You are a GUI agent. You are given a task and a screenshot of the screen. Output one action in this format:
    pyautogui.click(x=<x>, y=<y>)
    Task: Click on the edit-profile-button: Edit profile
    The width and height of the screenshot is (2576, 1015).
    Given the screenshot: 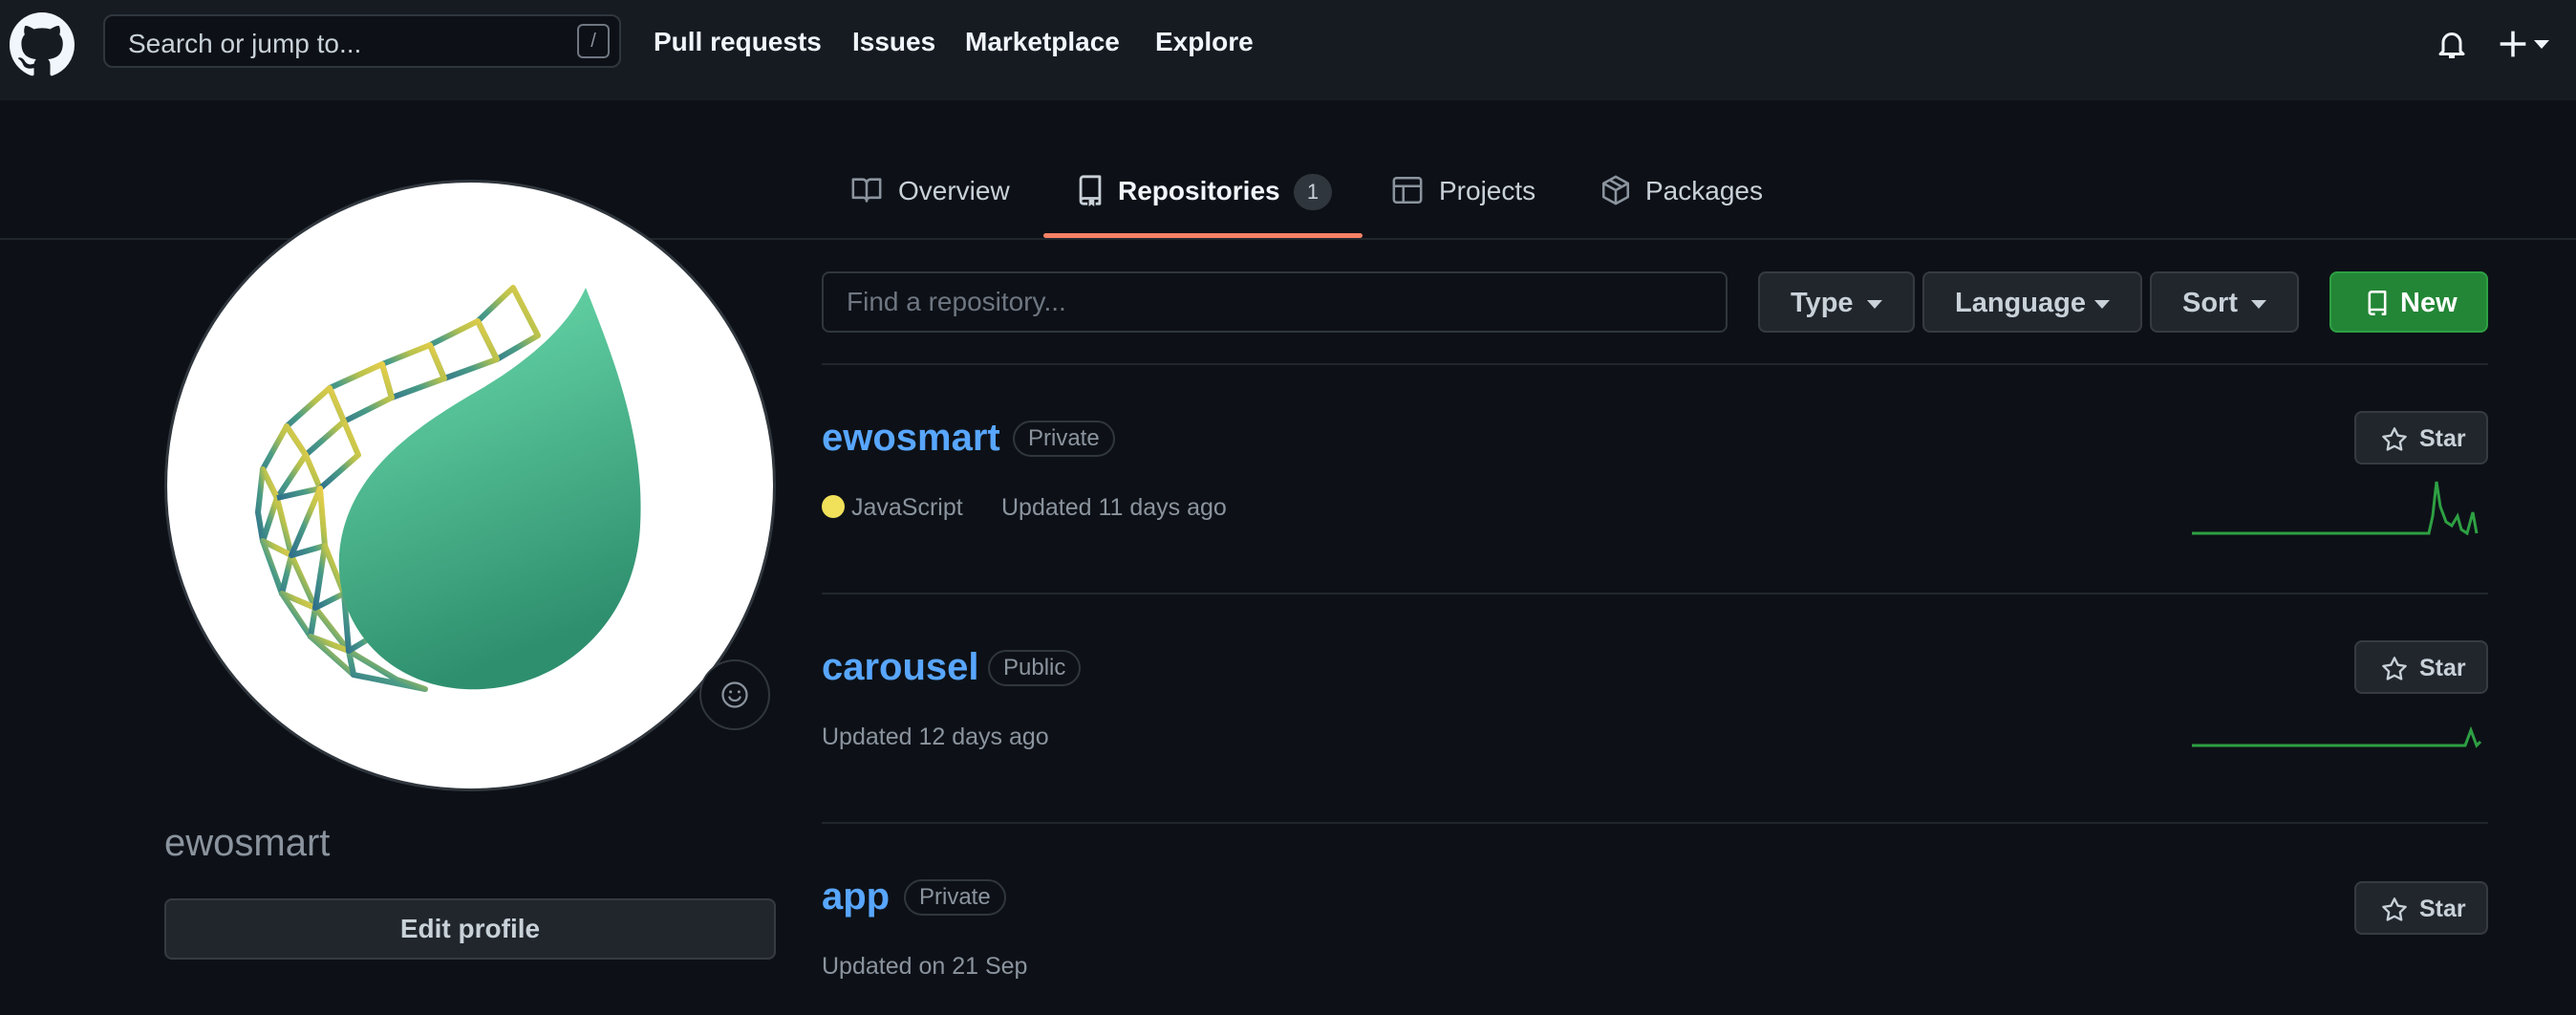 What is the action you would take?
    pyautogui.click(x=470, y=929)
    